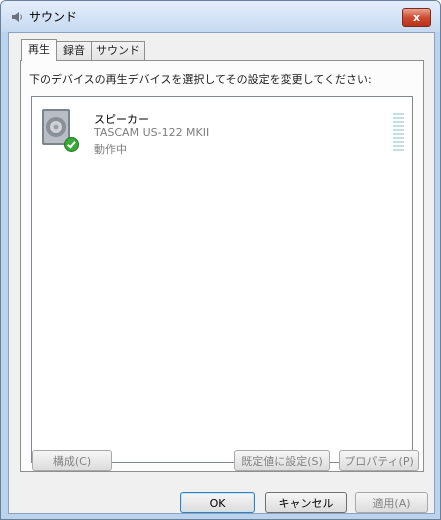 The height and width of the screenshot is (520, 441). What do you see at coordinates (53, 17) in the screenshot?
I see `window-title: サウンド` at bounding box center [53, 17].